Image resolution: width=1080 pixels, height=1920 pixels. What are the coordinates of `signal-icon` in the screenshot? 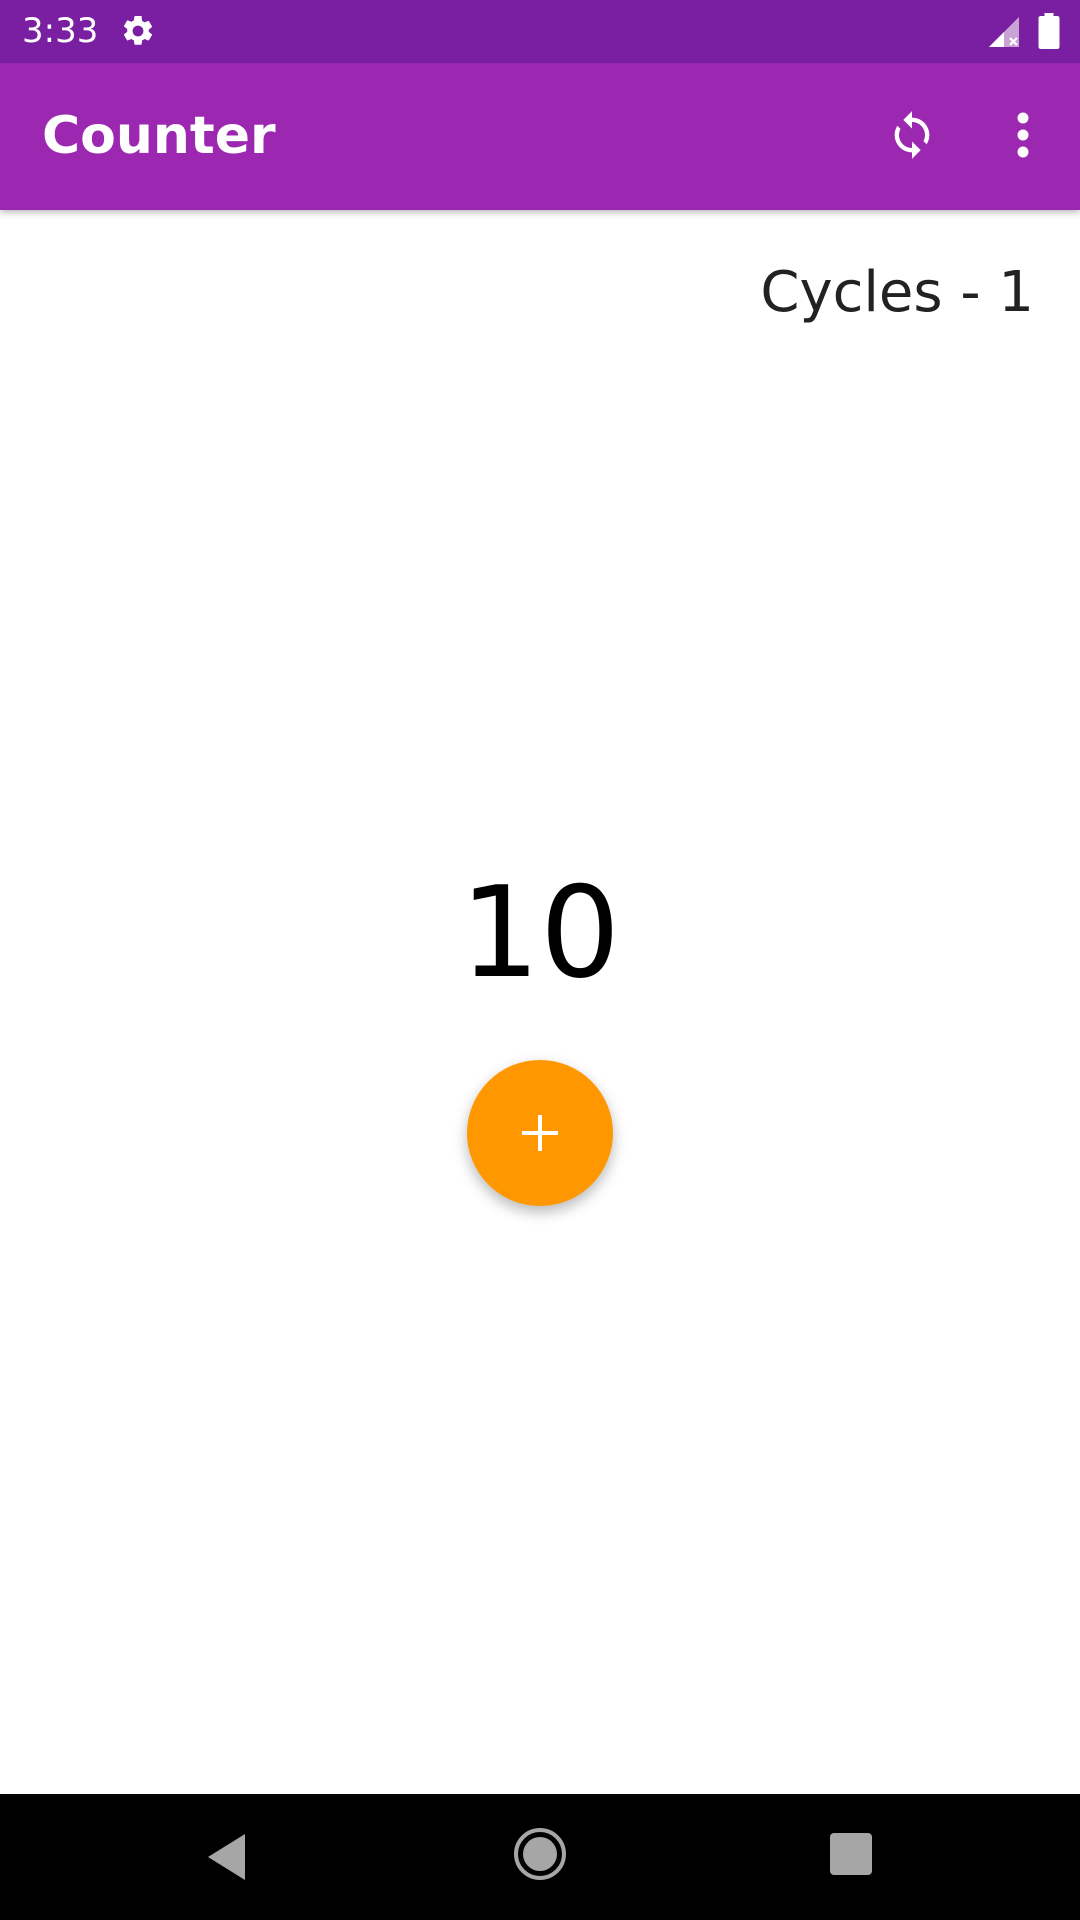 It's located at (1004, 32).